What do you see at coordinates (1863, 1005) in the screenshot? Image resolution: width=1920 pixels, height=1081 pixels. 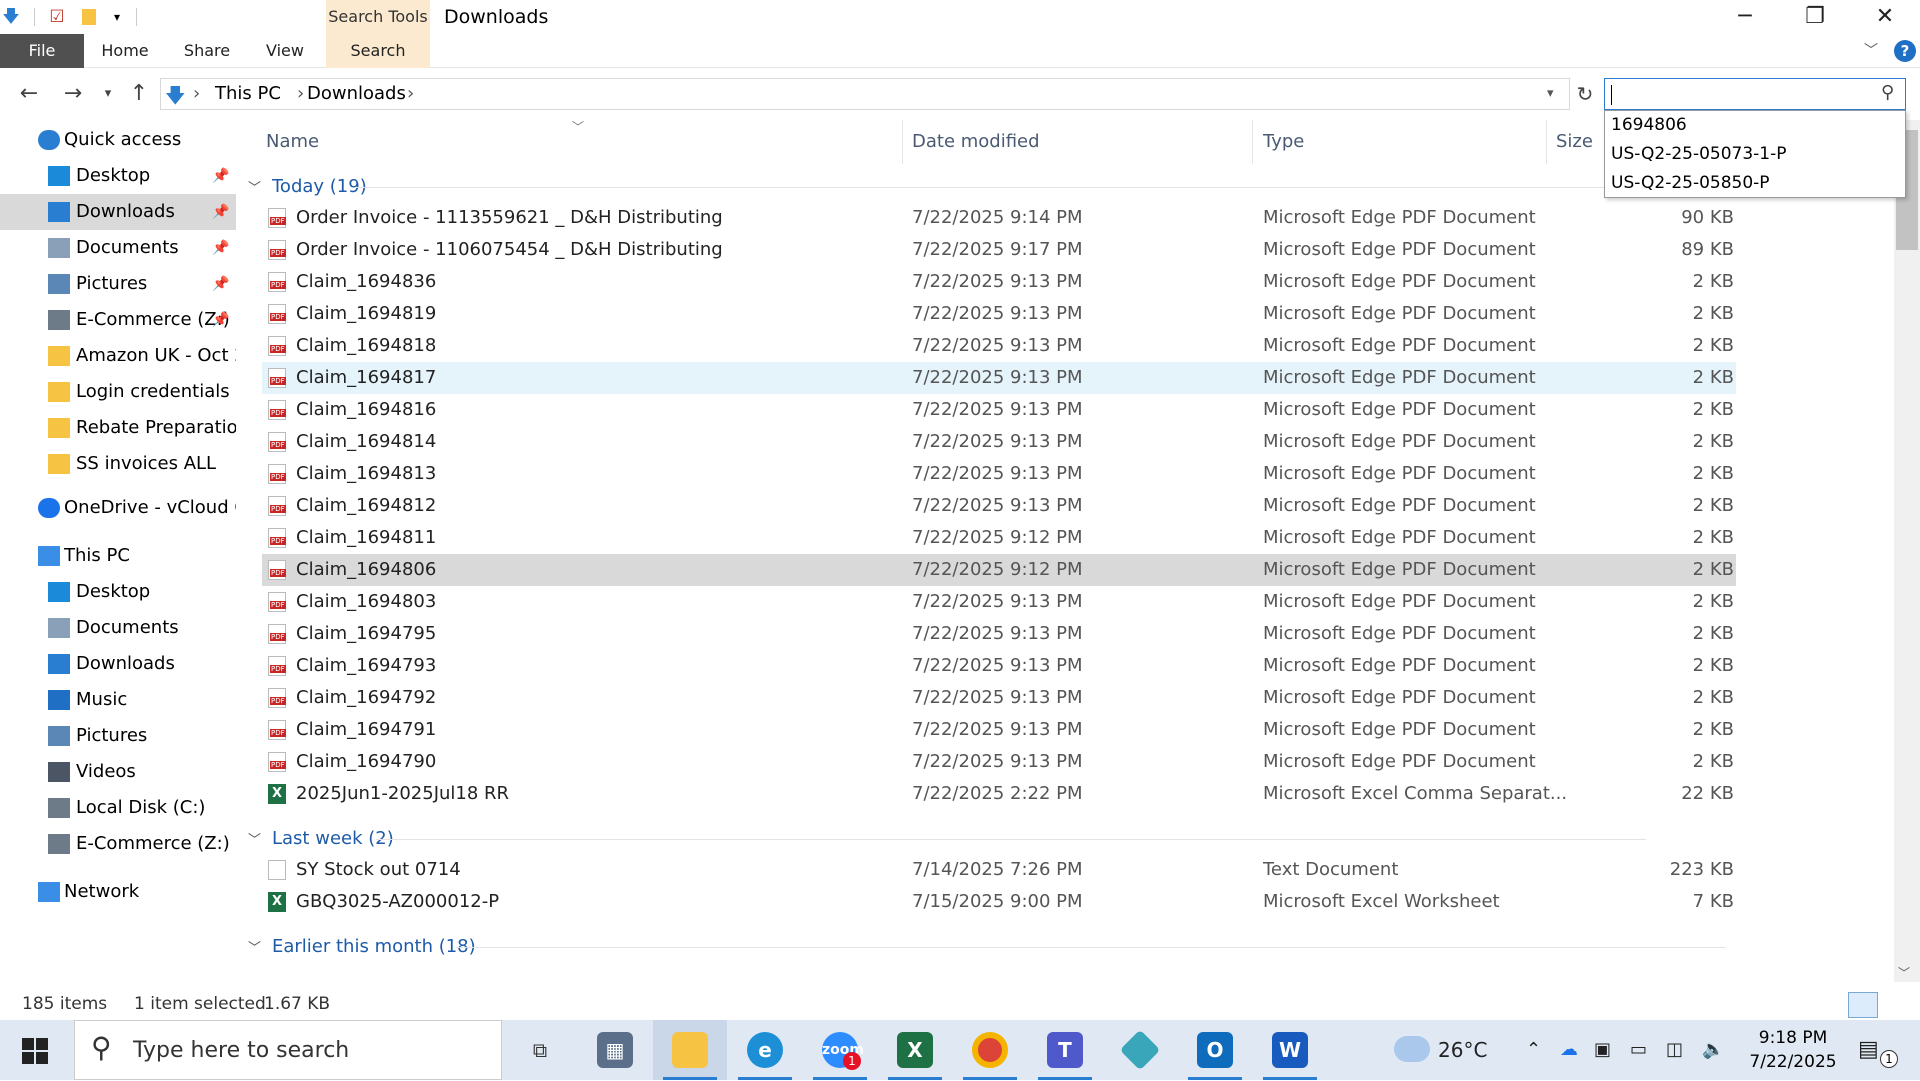 I see `details-view-icon` at bounding box center [1863, 1005].